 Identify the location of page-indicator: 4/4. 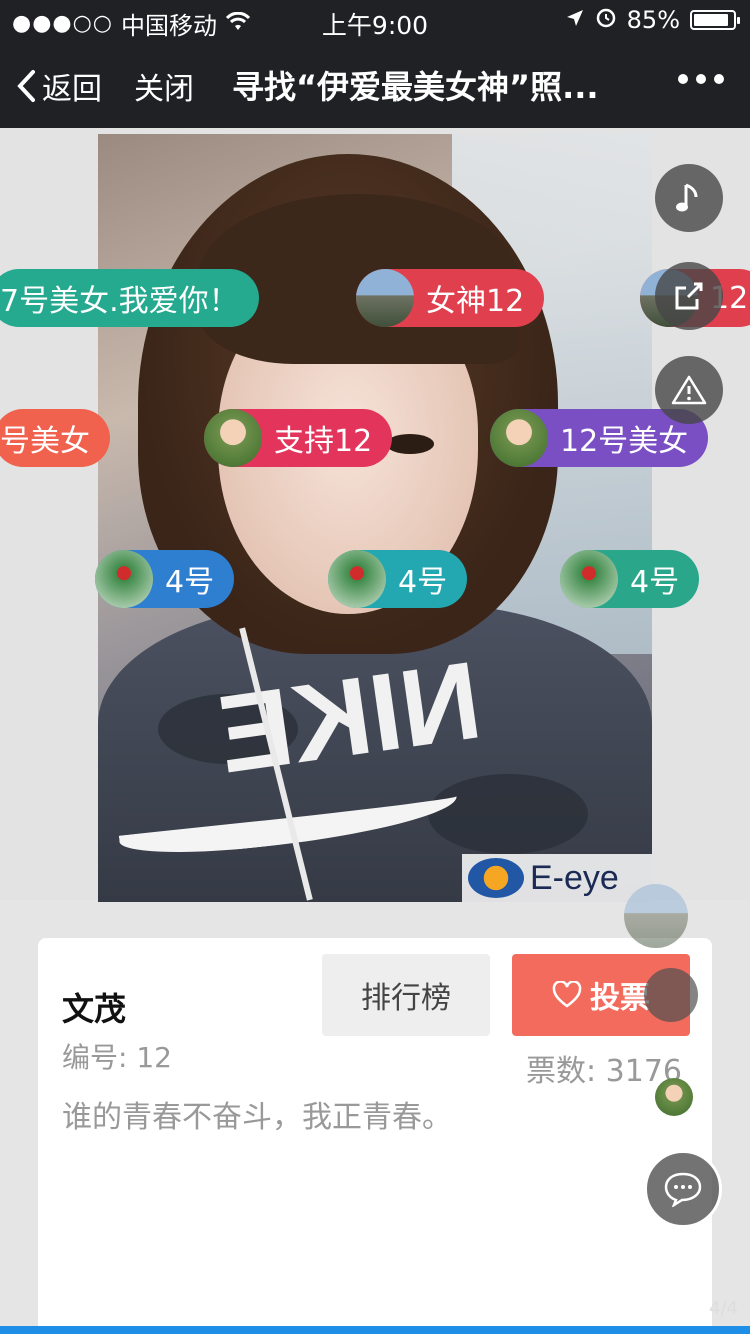
(723, 1308).